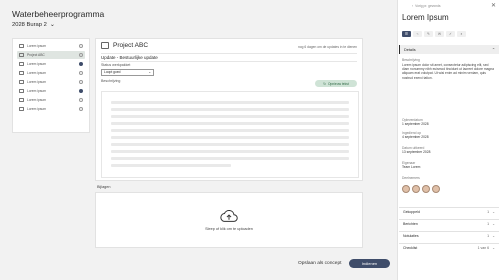  Describe the element at coordinates (411, 167) in the screenshot. I see `owner-value: Team Lorem` at that location.